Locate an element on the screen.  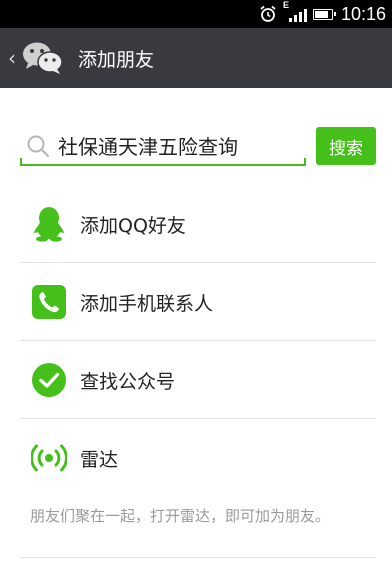
search-icon is located at coordinates (38, 146).